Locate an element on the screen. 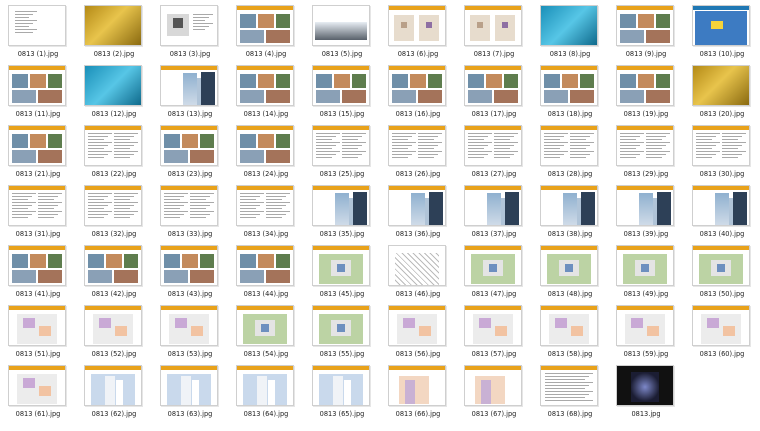 This screenshot has width=760, height=431. file-item: 0813 (43).jpg is located at coordinates (190, 272).